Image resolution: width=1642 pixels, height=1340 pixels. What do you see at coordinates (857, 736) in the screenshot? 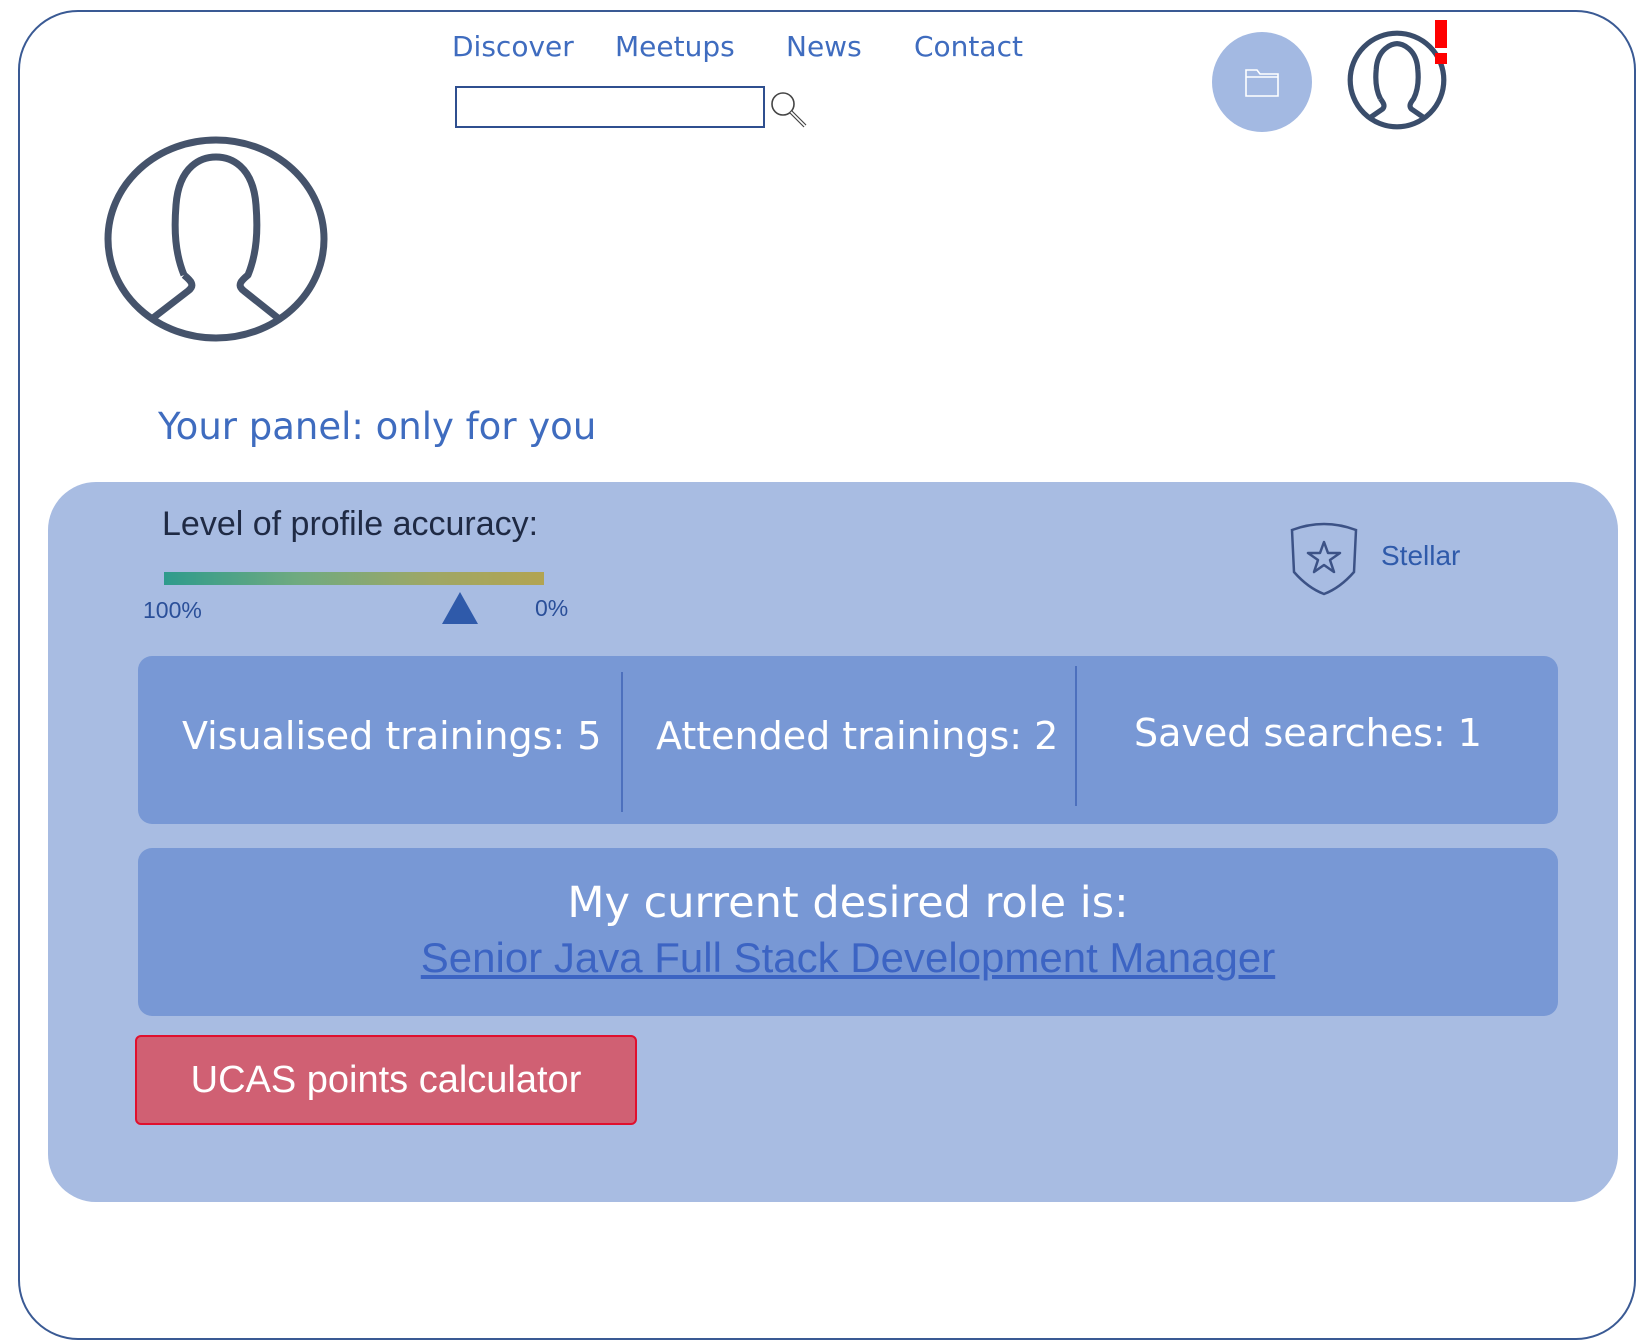
I see `stat-attended-trainings: Attended trainings: 2` at bounding box center [857, 736].